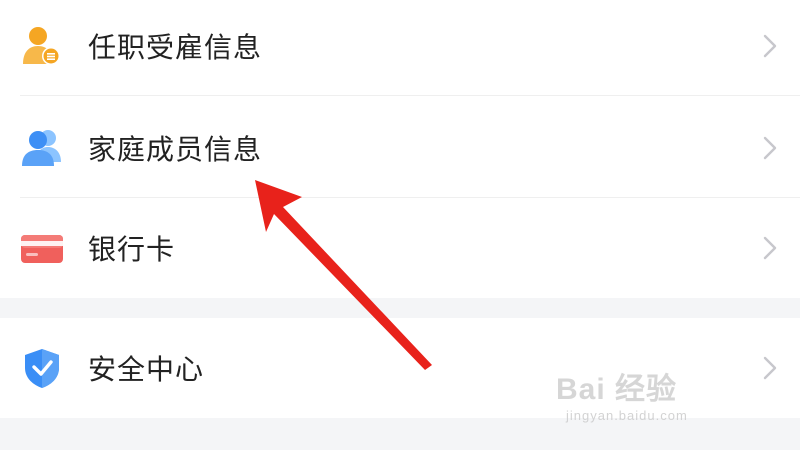  Describe the element at coordinates (41, 148) in the screenshot. I see `family-members-icon` at that location.